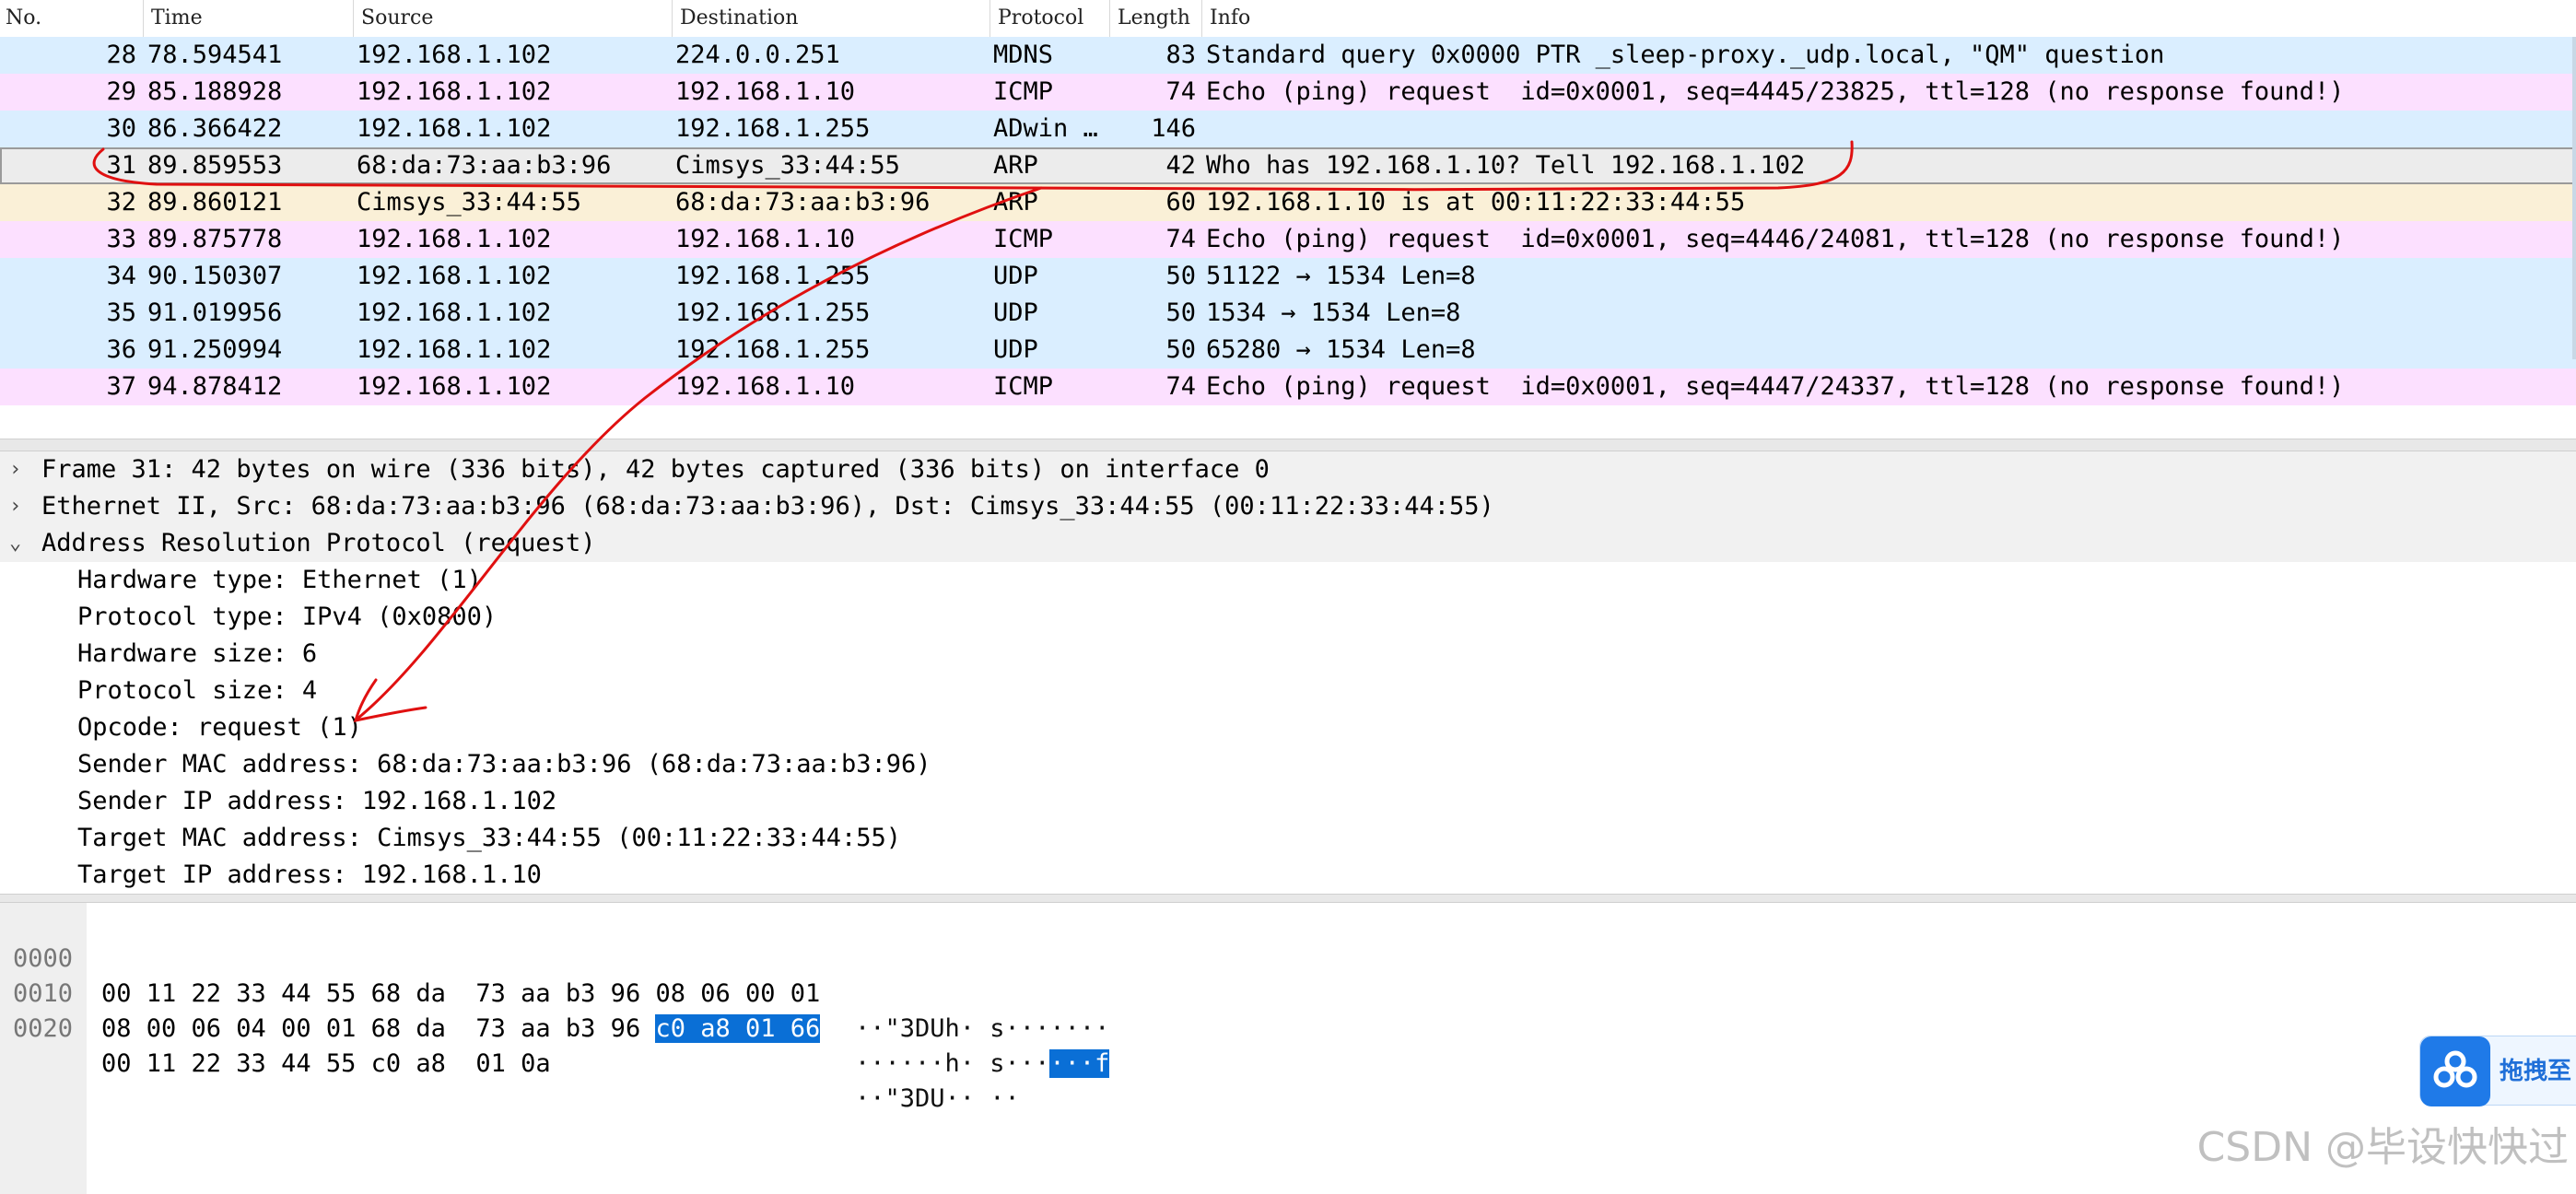 The width and height of the screenshot is (2576, 1194). I want to click on tree-field-sender-ip: Sender IP address: 192.168.1.102, so click(1288, 801).